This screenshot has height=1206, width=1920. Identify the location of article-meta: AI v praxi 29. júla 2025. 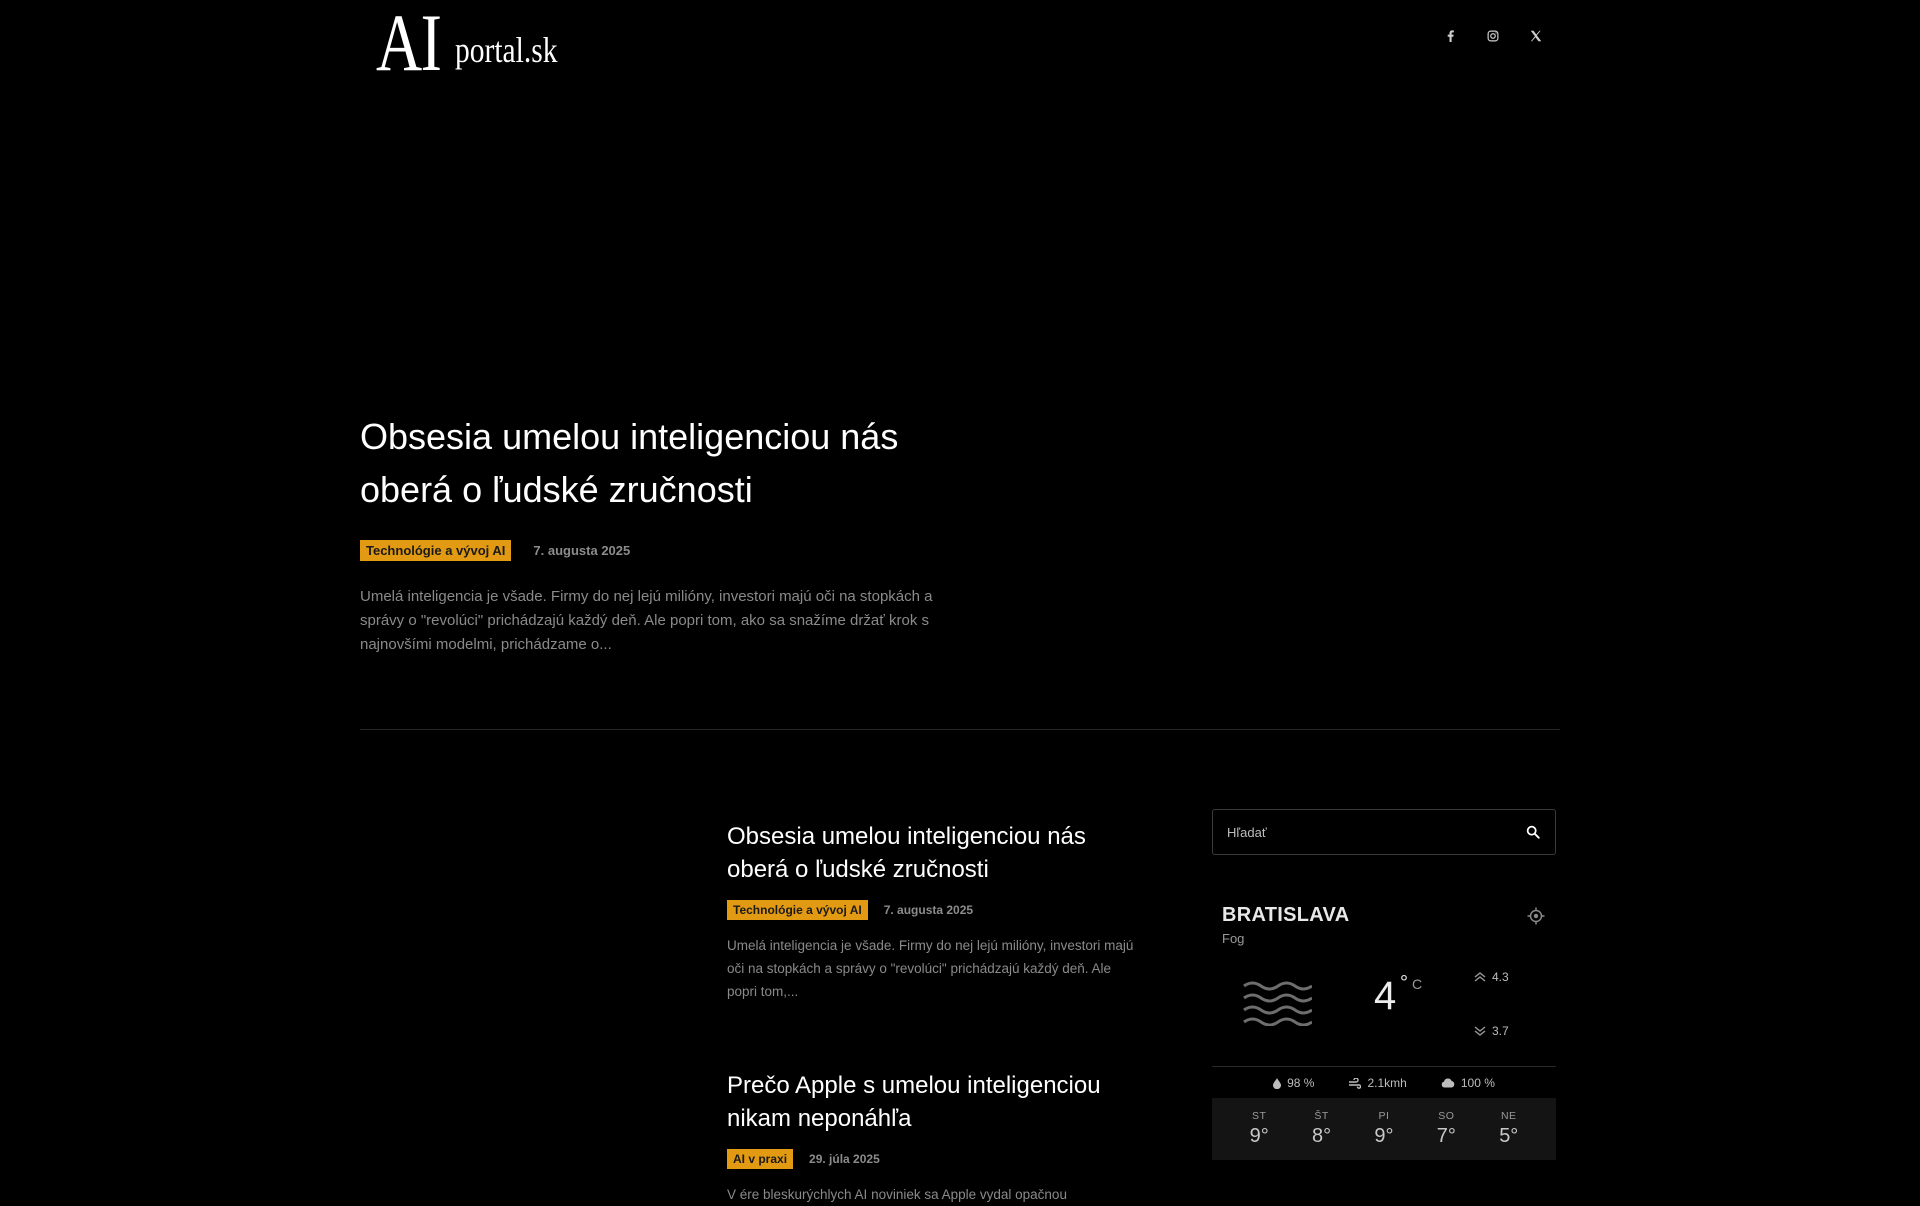
(932, 1159).